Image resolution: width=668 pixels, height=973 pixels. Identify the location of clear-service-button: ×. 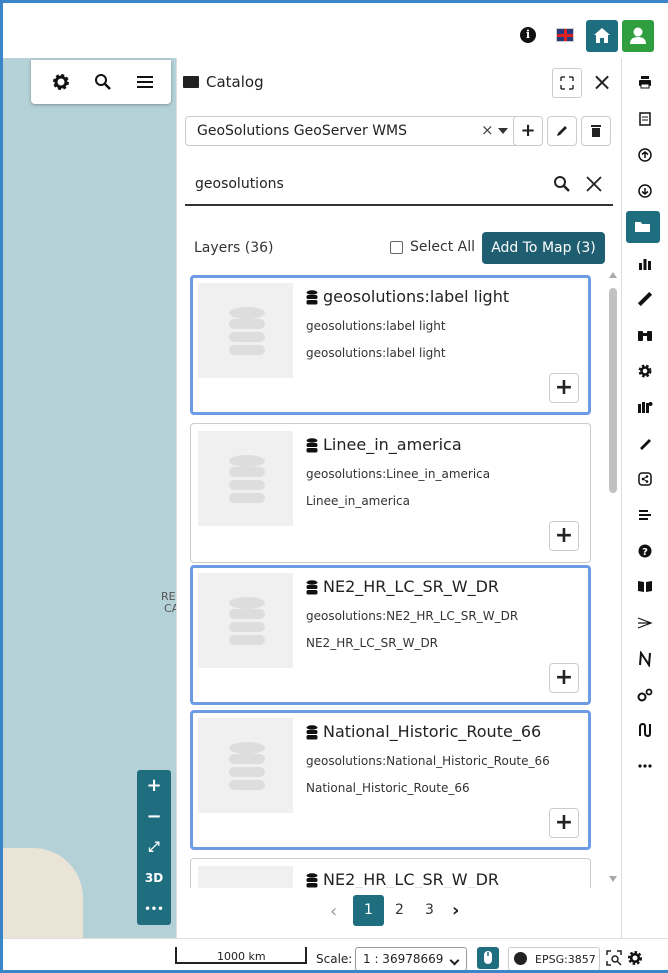
(487, 130).